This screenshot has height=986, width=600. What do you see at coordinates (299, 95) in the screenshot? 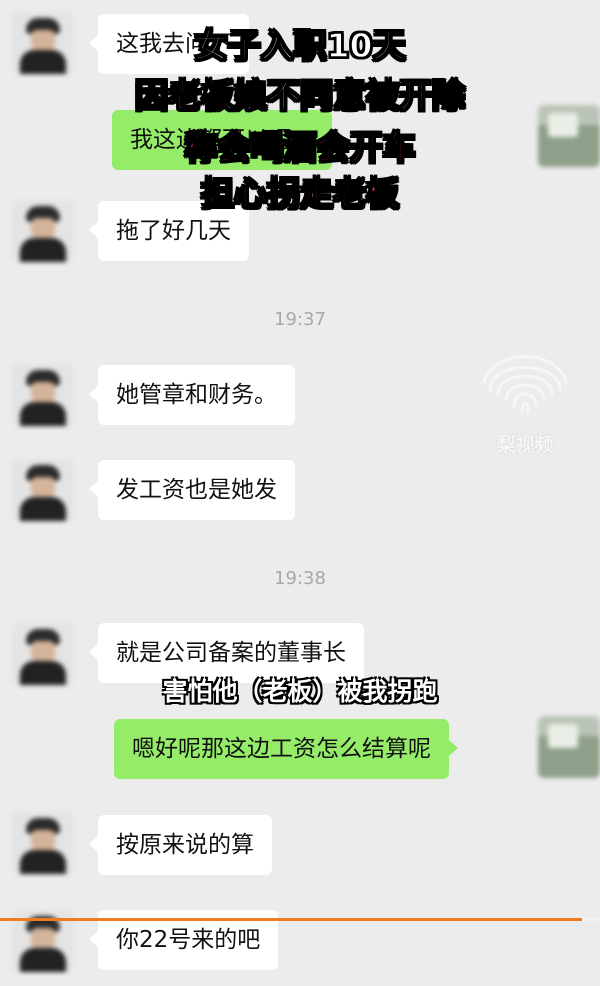
I see `caption-line-2: 因老板娘不同意被开除` at bounding box center [299, 95].